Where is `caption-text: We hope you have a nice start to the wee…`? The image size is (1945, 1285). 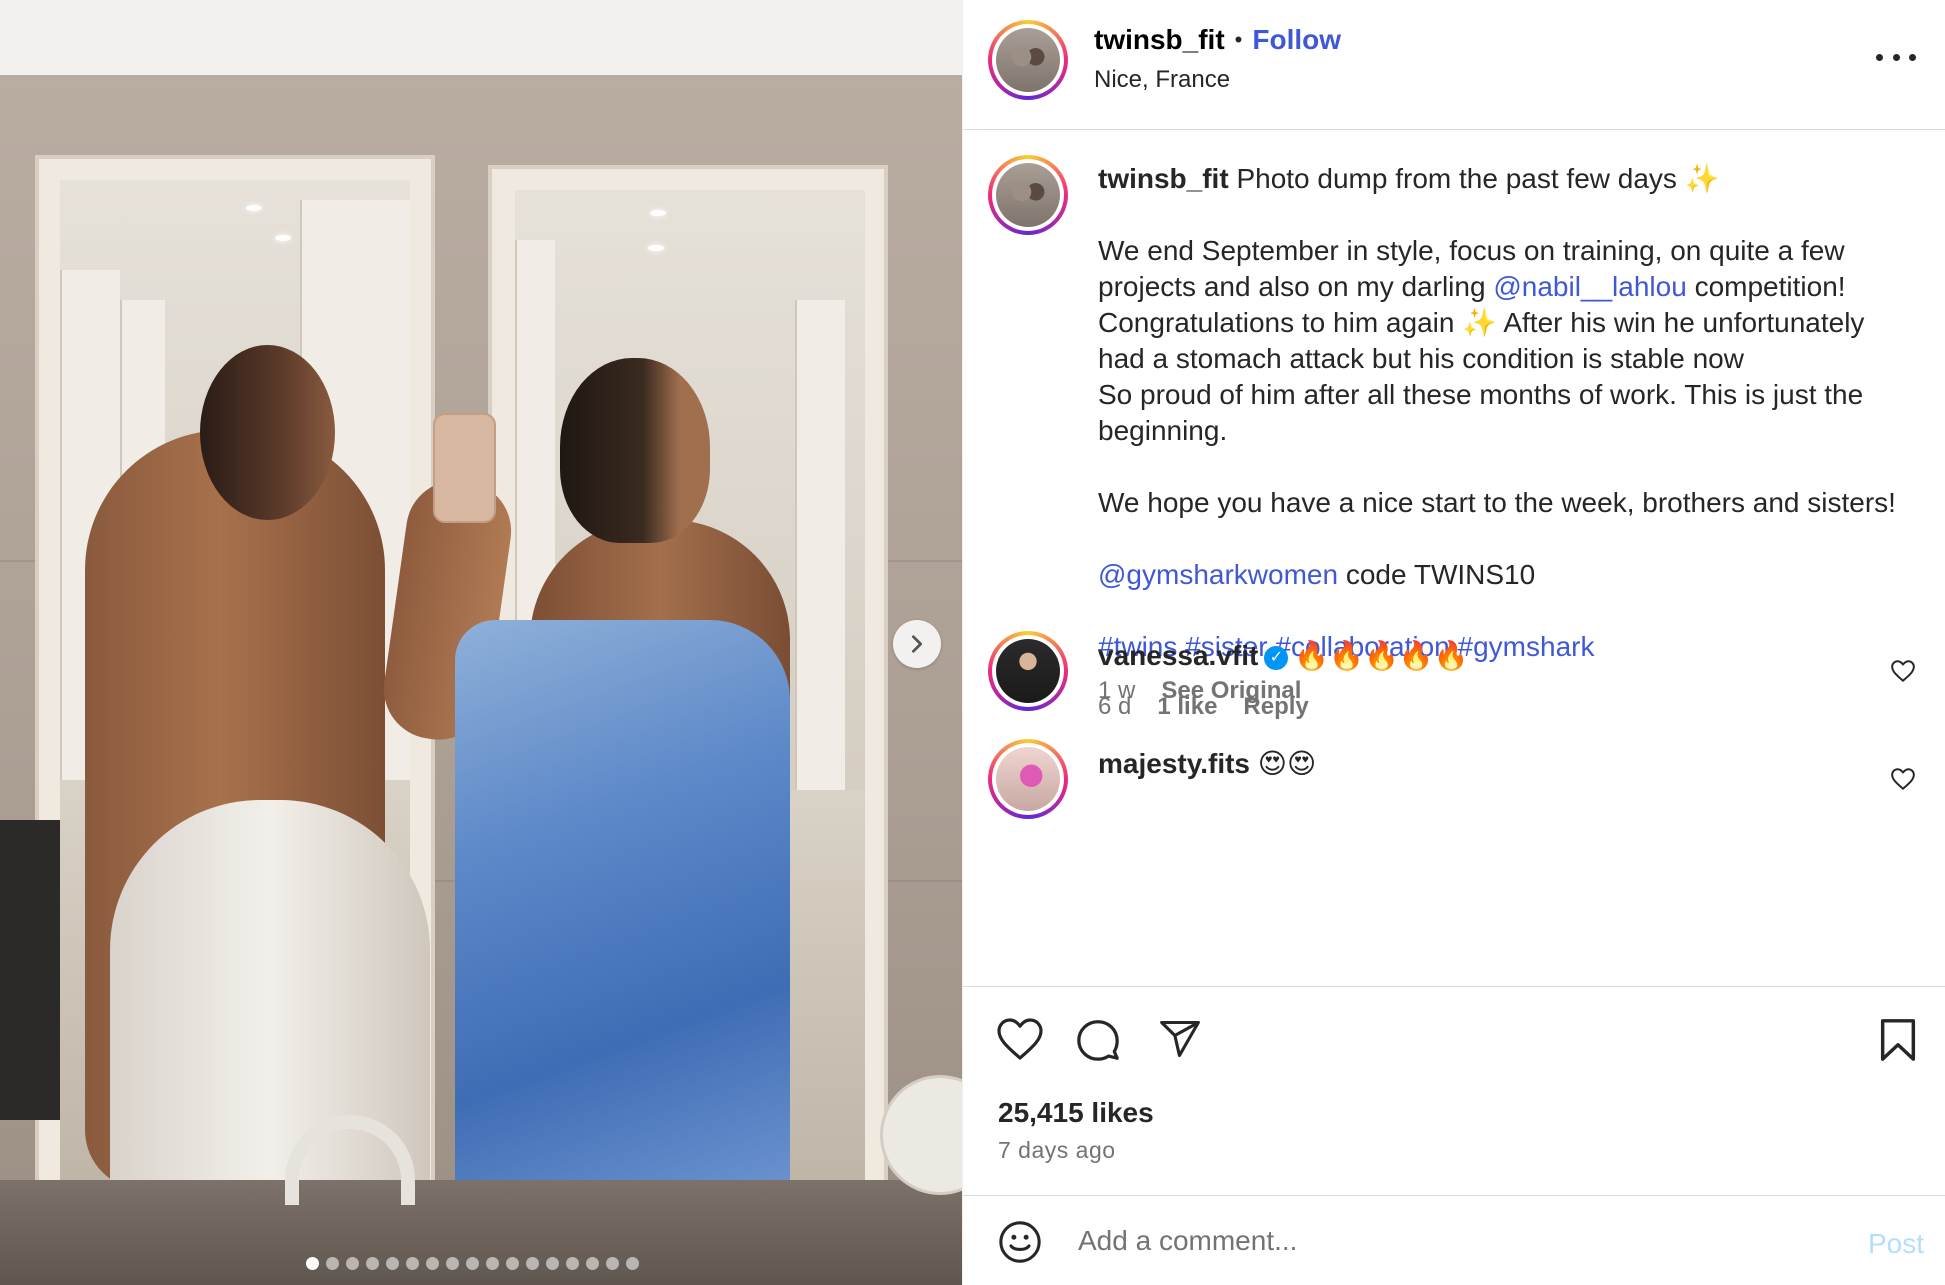
caption-text: We hope you have a nice start to the wee… is located at coordinates (1497, 502).